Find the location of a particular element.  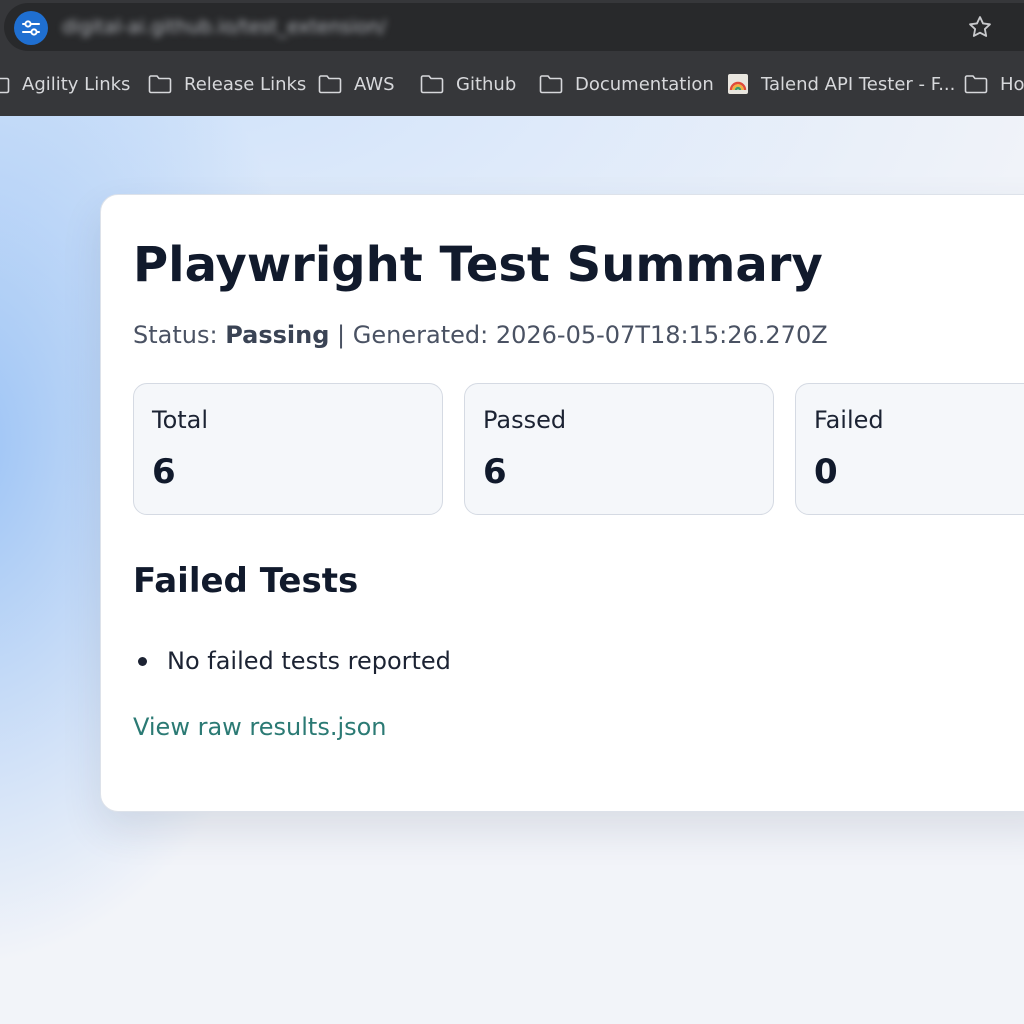

bookmark-label: Agility Links is located at coordinates (76, 84).